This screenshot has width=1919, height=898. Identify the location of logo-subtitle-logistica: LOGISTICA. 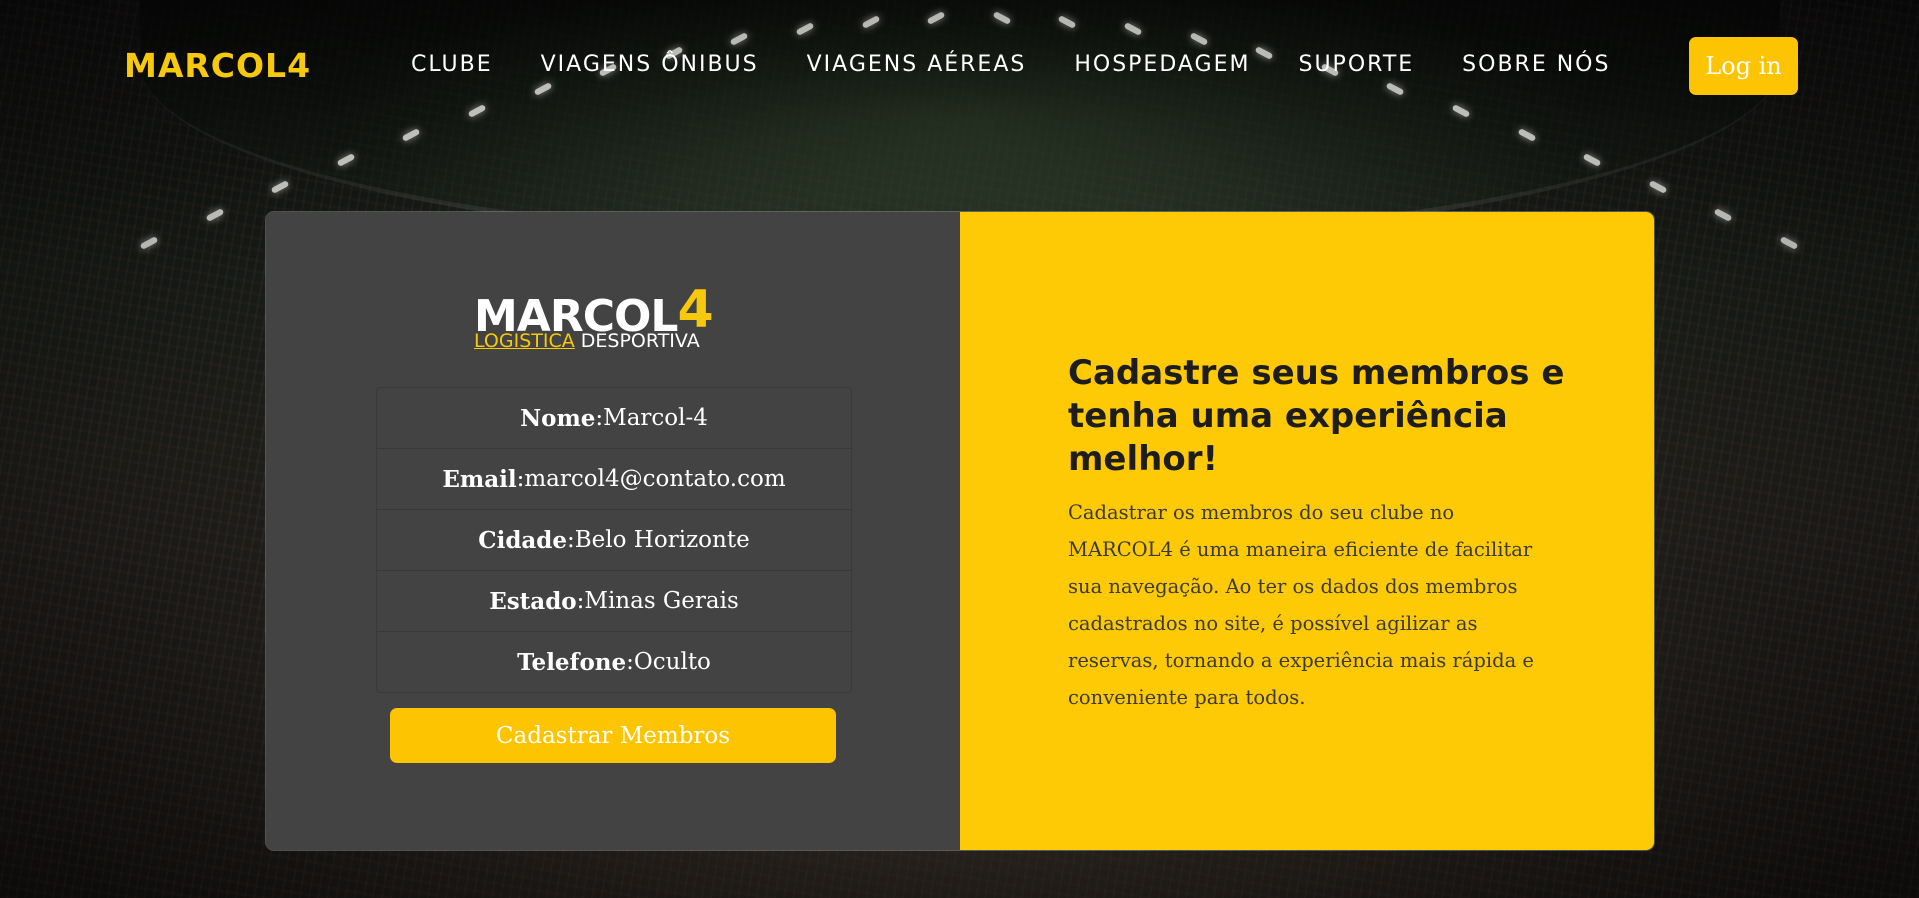
(524, 341).